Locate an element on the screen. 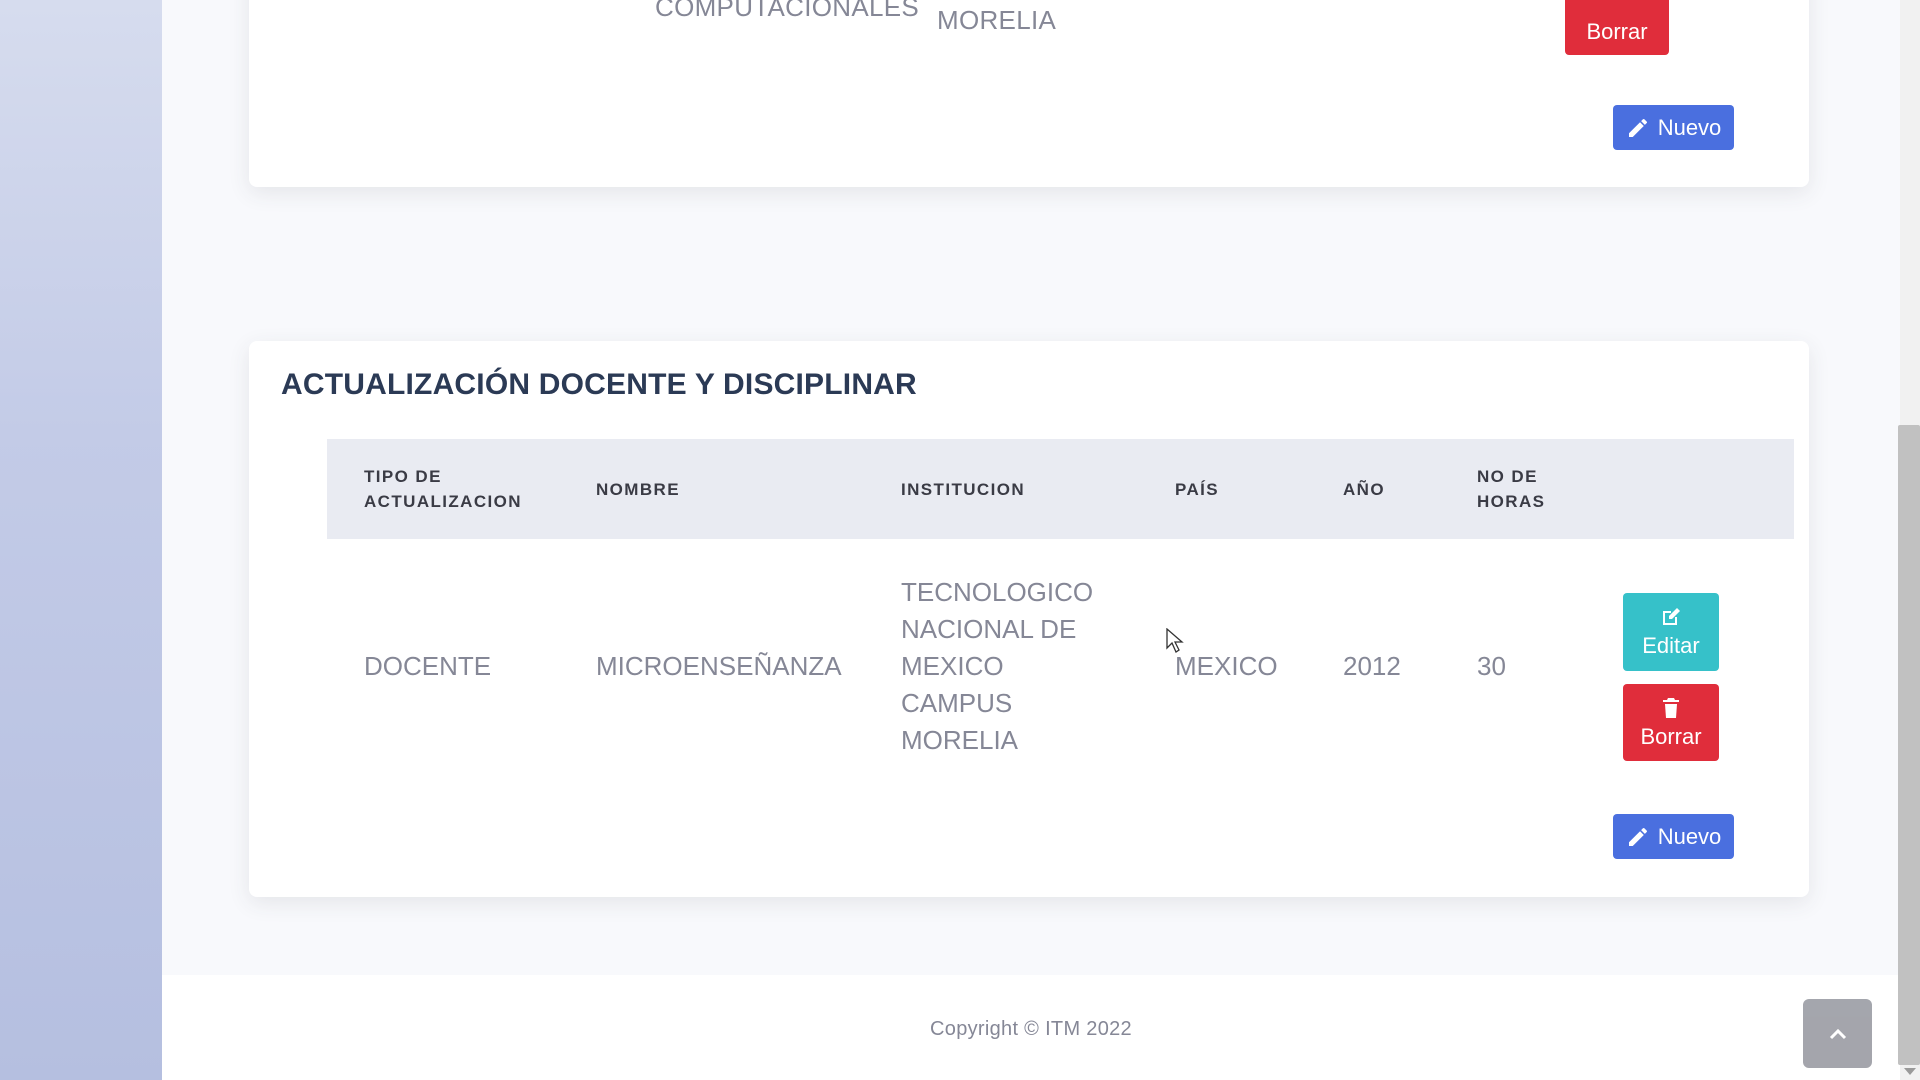 The image size is (1920, 1080). cell-nombre: MICROENSEÑANZA is located at coordinates (719, 666).